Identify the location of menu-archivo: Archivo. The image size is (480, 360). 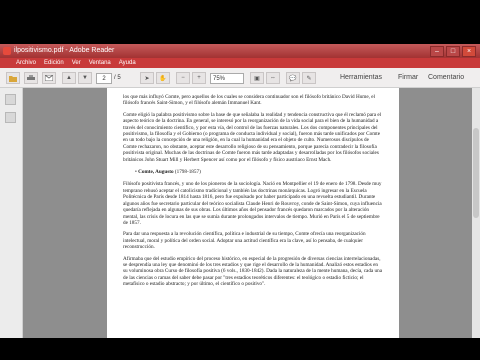
(26, 63).